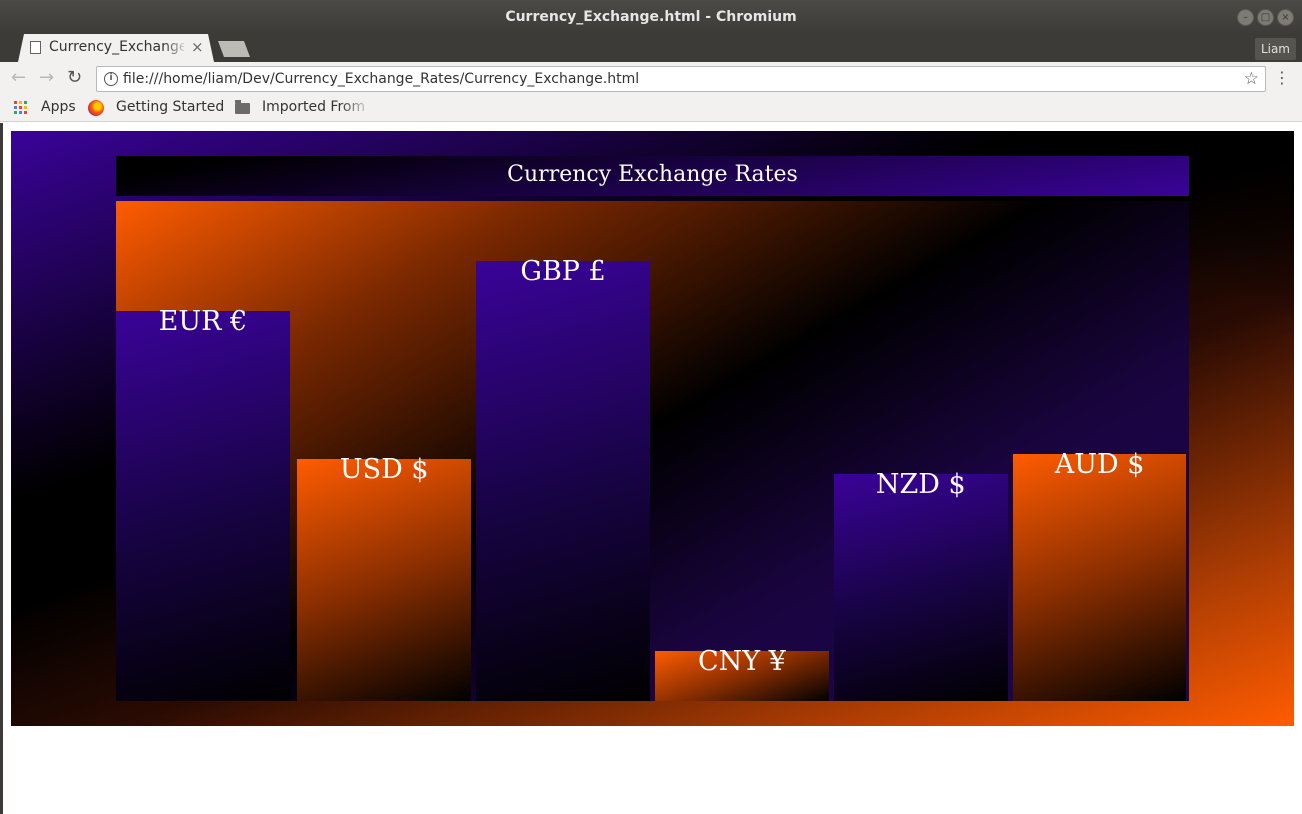 This screenshot has height=814, width=1302. What do you see at coordinates (1282, 78) in the screenshot?
I see `browser-menu-icon: ⋮` at bounding box center [1282, 78].